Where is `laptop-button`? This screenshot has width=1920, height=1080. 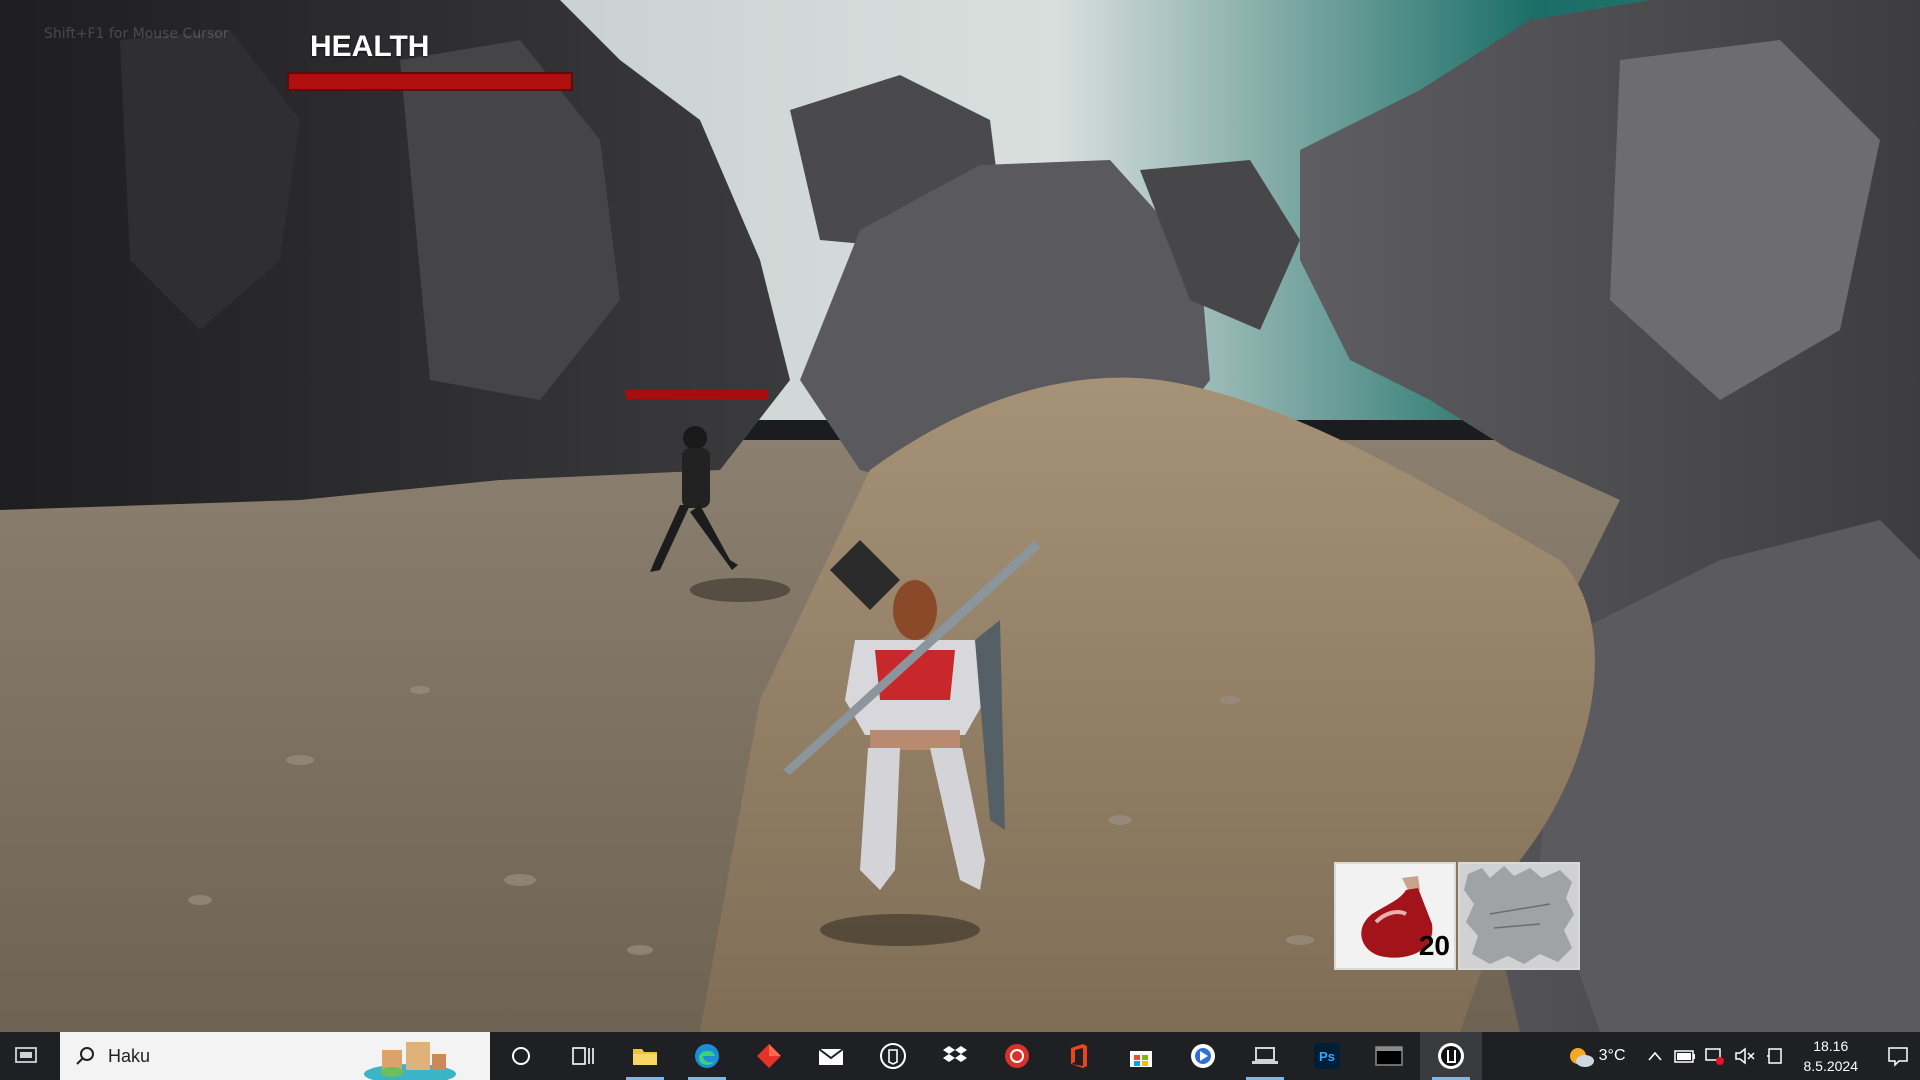 laptop-button is located at coordinates (1265, 1056).